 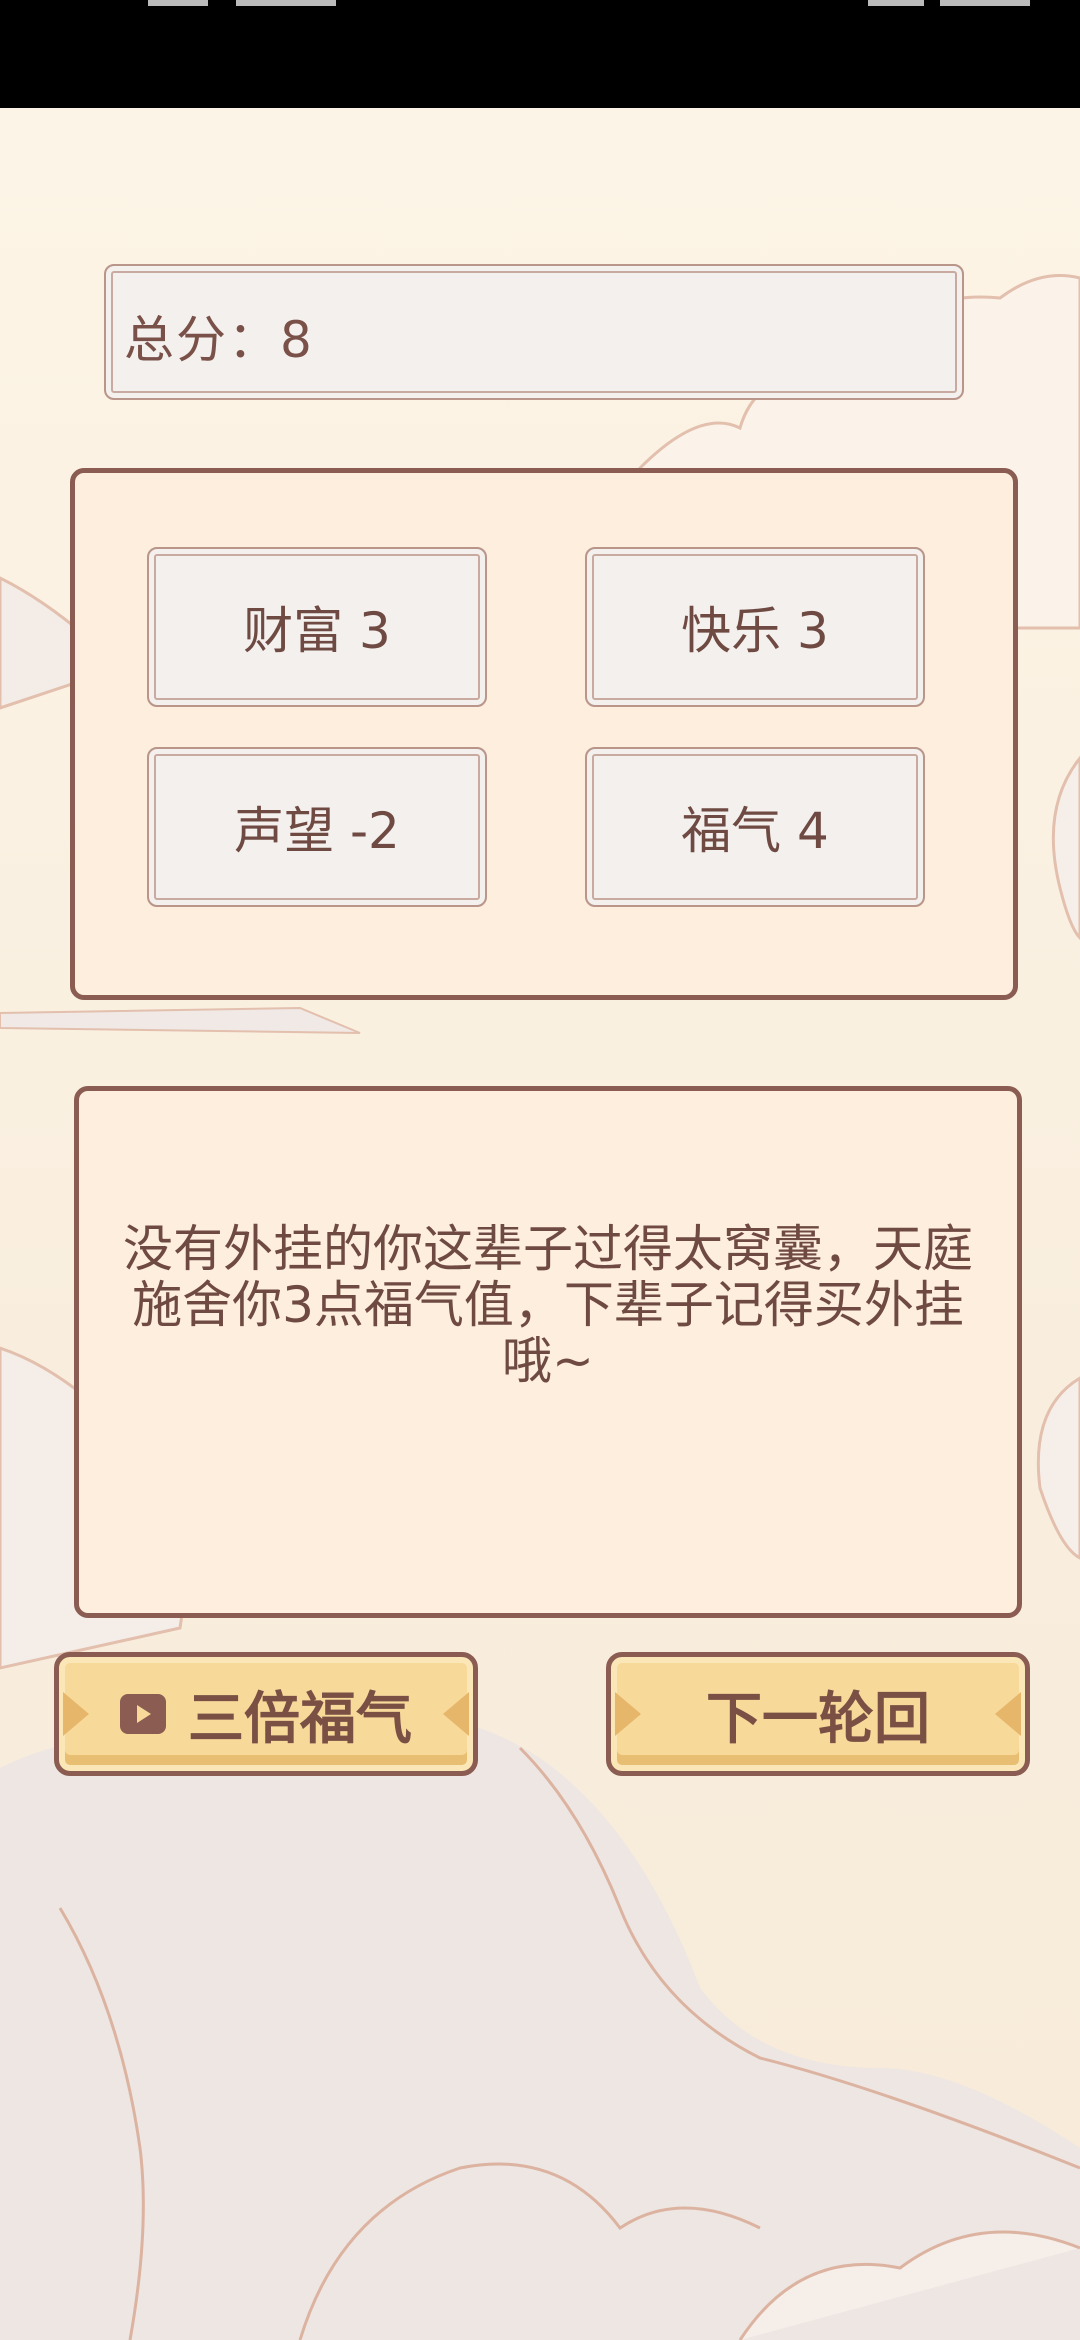 What do you see at coordinates (755, 627) in the screenshot?
I see `stat-happiness: 快乐 3` at bounding box center [755, 627].